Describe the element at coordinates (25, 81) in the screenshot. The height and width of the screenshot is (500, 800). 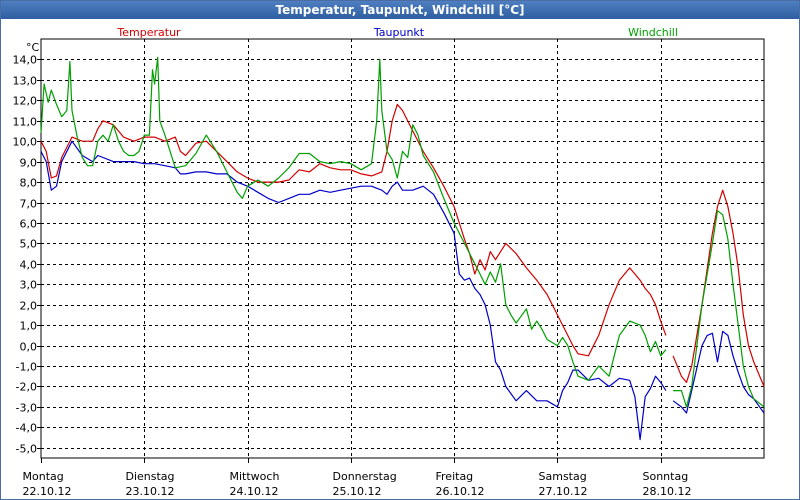
I see `y-tick-label: 13,0` at that location.